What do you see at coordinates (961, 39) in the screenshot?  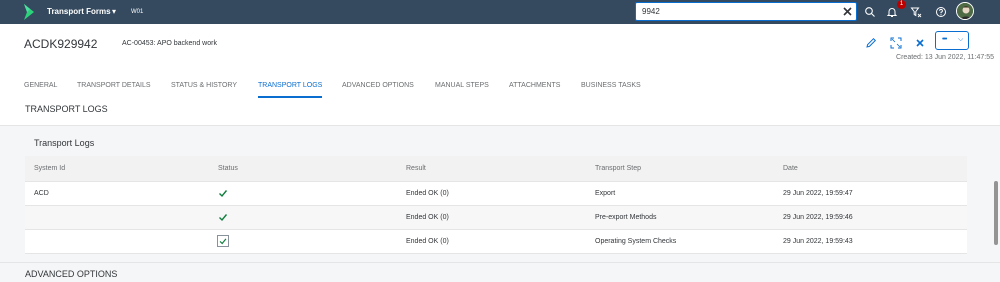 I see `chevron-down-icon: ⌵` at bounding box center [961, 39].